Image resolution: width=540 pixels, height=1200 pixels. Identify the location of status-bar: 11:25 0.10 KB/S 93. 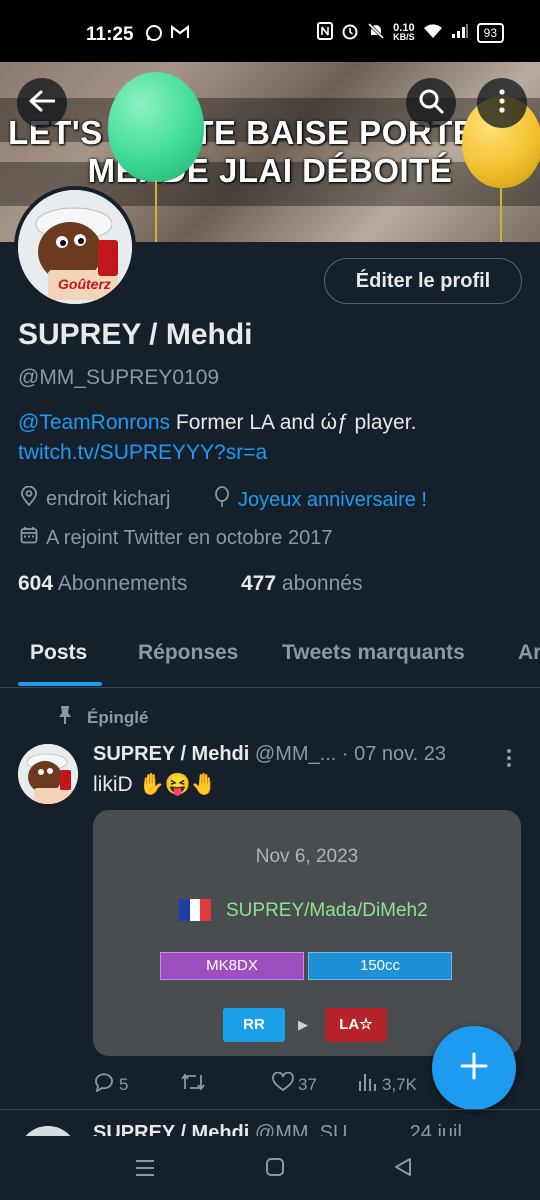
(270, 31).